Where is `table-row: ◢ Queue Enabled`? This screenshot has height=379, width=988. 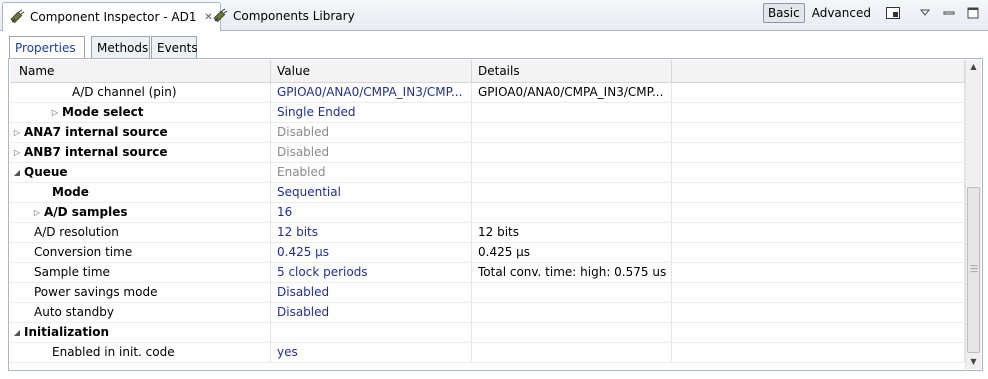 table-row: ◢ Queue Enabled is located at coordinates (487, 173).